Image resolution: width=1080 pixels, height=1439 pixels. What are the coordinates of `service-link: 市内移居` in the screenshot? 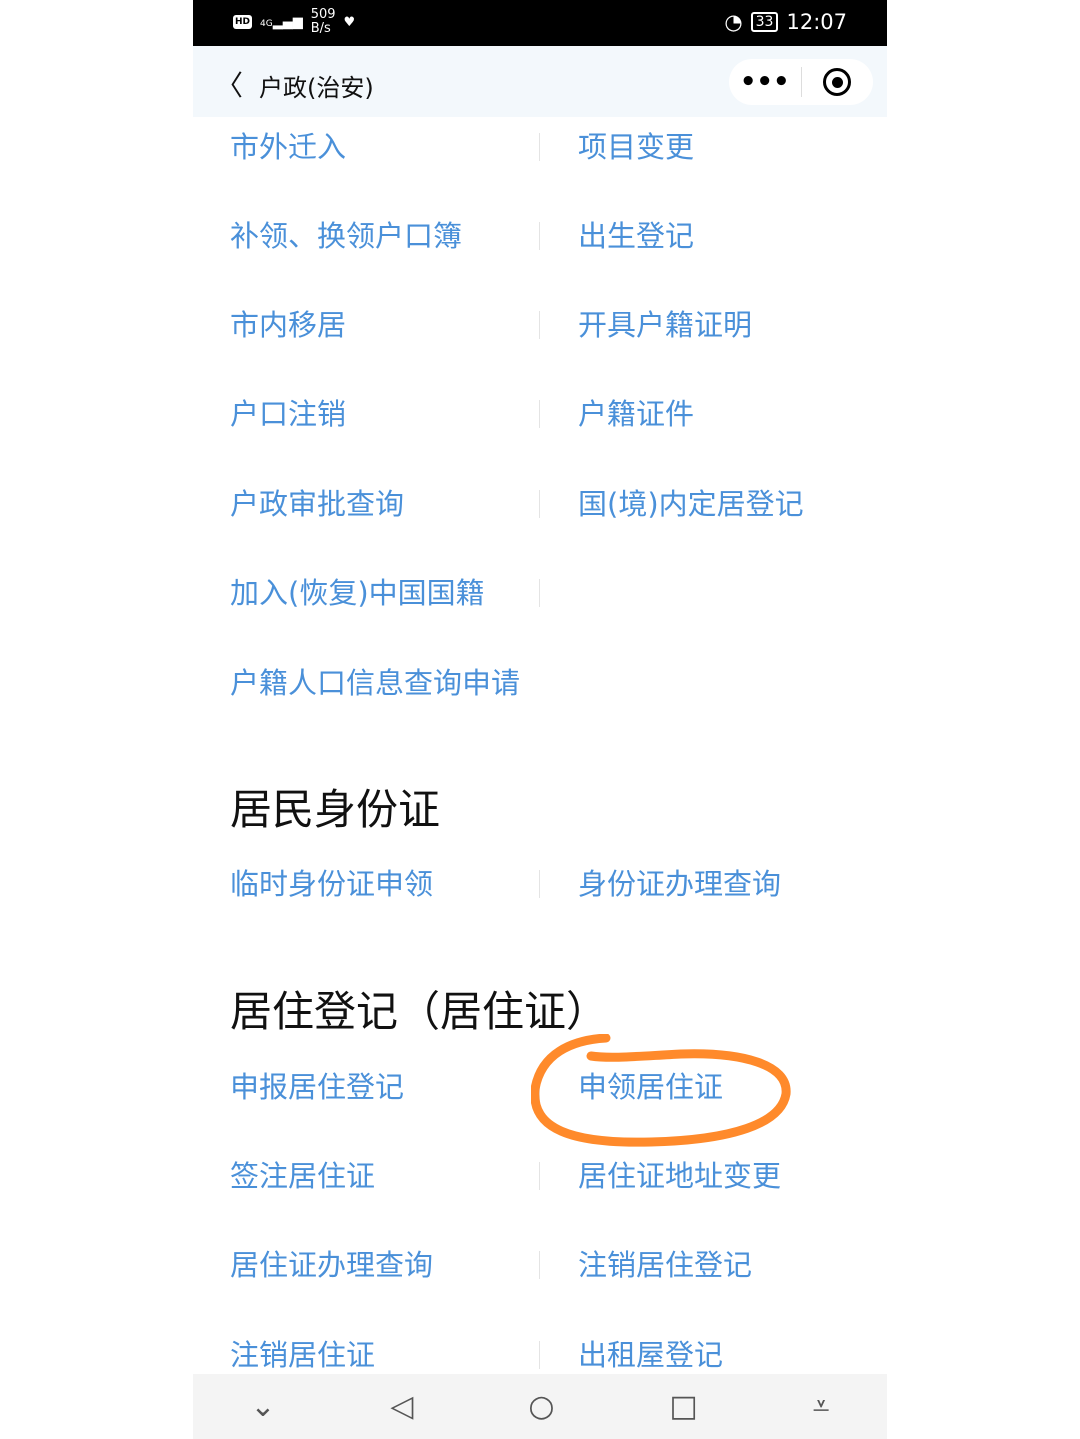 It's located at (288, 325).